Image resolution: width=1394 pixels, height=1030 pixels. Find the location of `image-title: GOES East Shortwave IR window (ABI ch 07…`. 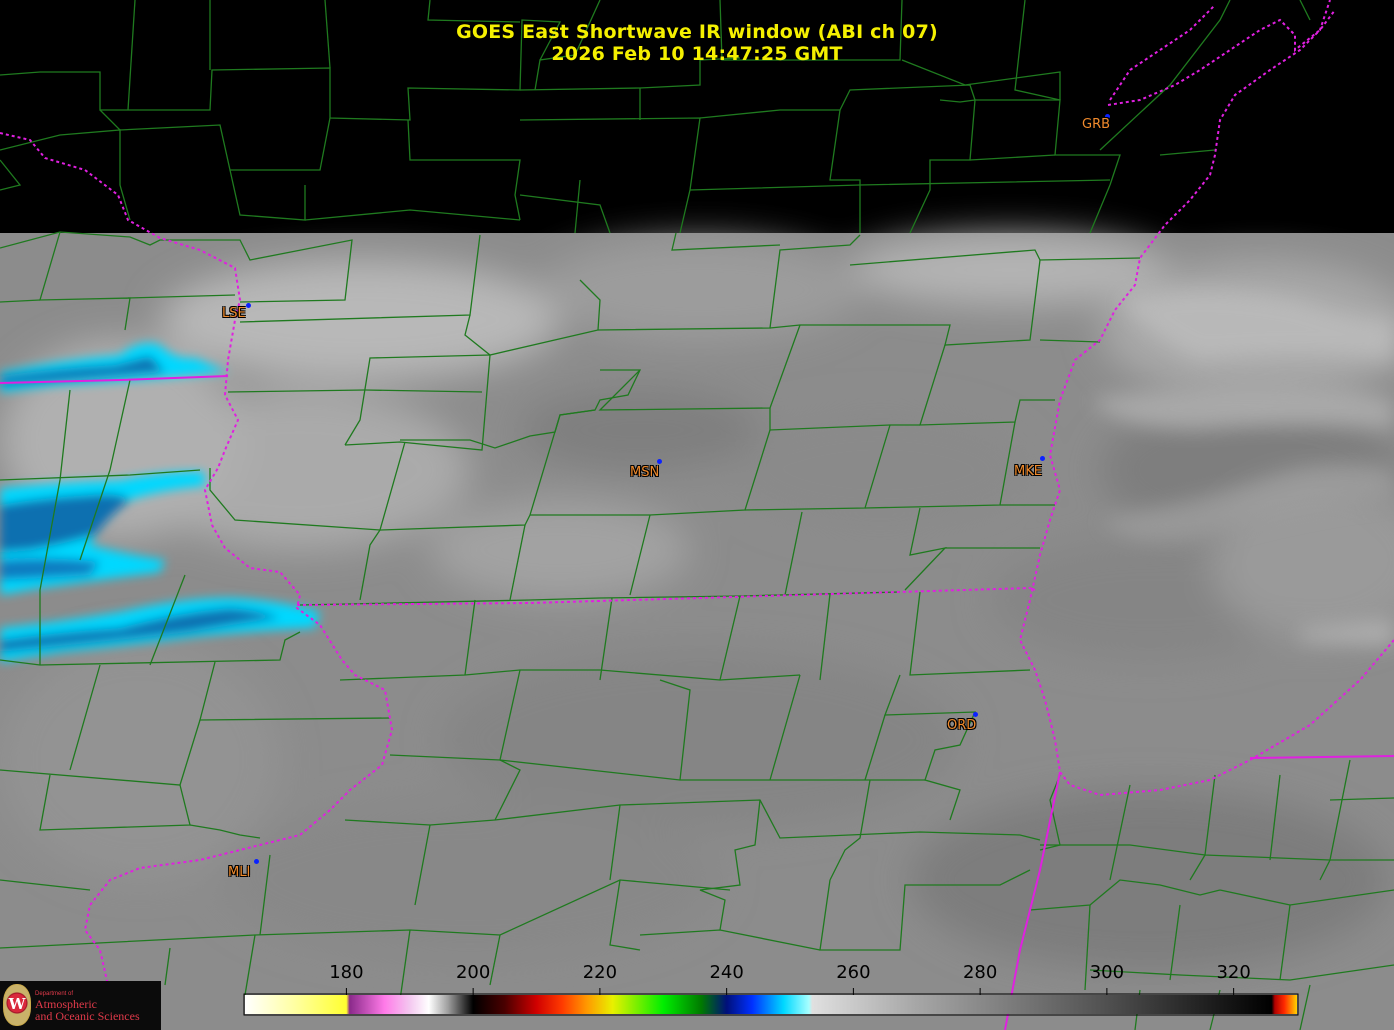

image-title: GOES East Shortwave IR window (ABI ch 07… is located at coordinates (697, 32).